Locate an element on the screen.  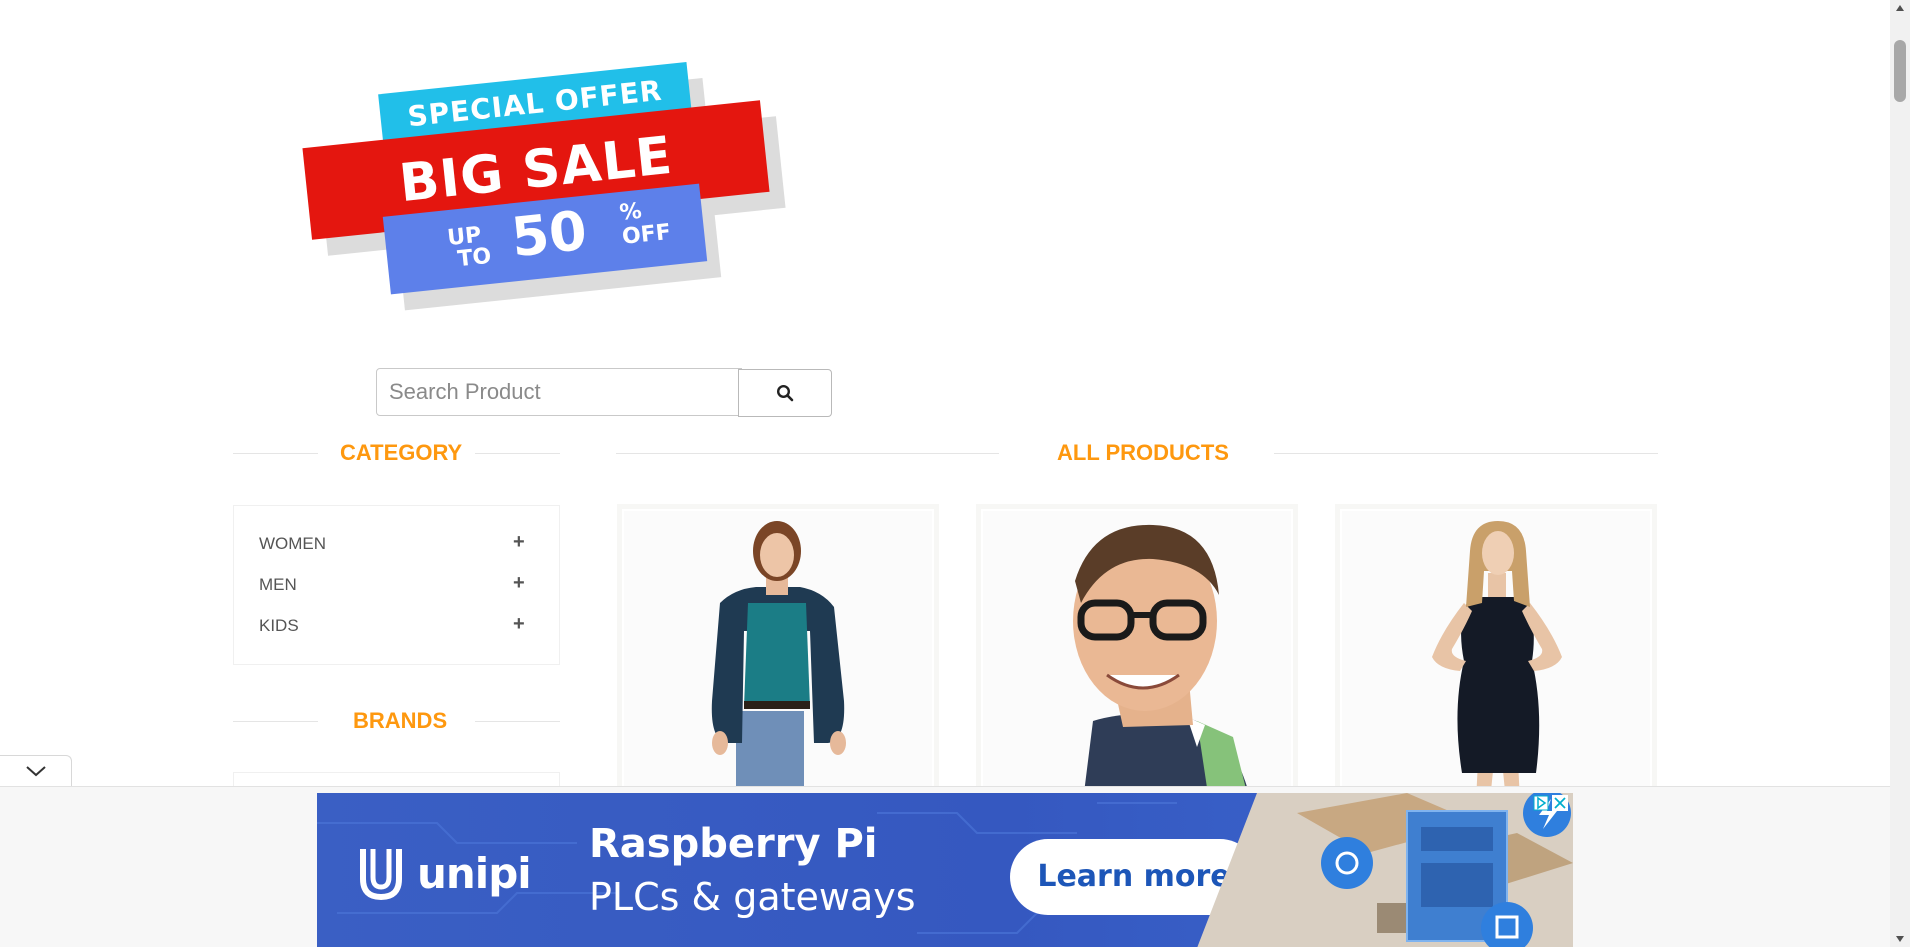
all-products-title-row: ALL PRODUCTS is located at coordinates (1137, 453).